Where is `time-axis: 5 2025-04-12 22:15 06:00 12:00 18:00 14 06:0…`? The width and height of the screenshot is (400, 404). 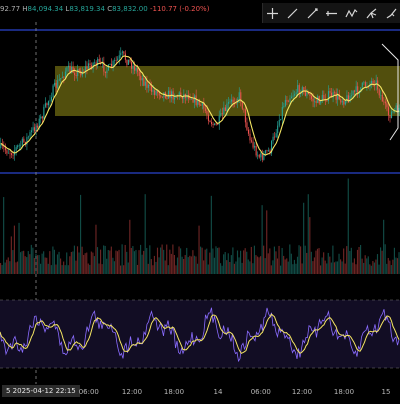
time-axis: 5 2025-04-12 22:15 06:00 12:00 18:00 14 06:0… is located at coordinates (200, 392).